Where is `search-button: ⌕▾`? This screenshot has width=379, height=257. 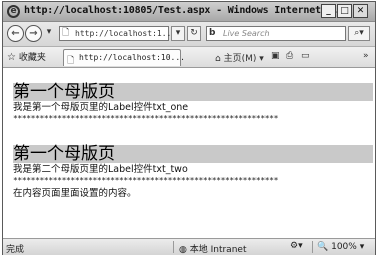
search-button: ⌕▾ is located at coordinates (359, 33).